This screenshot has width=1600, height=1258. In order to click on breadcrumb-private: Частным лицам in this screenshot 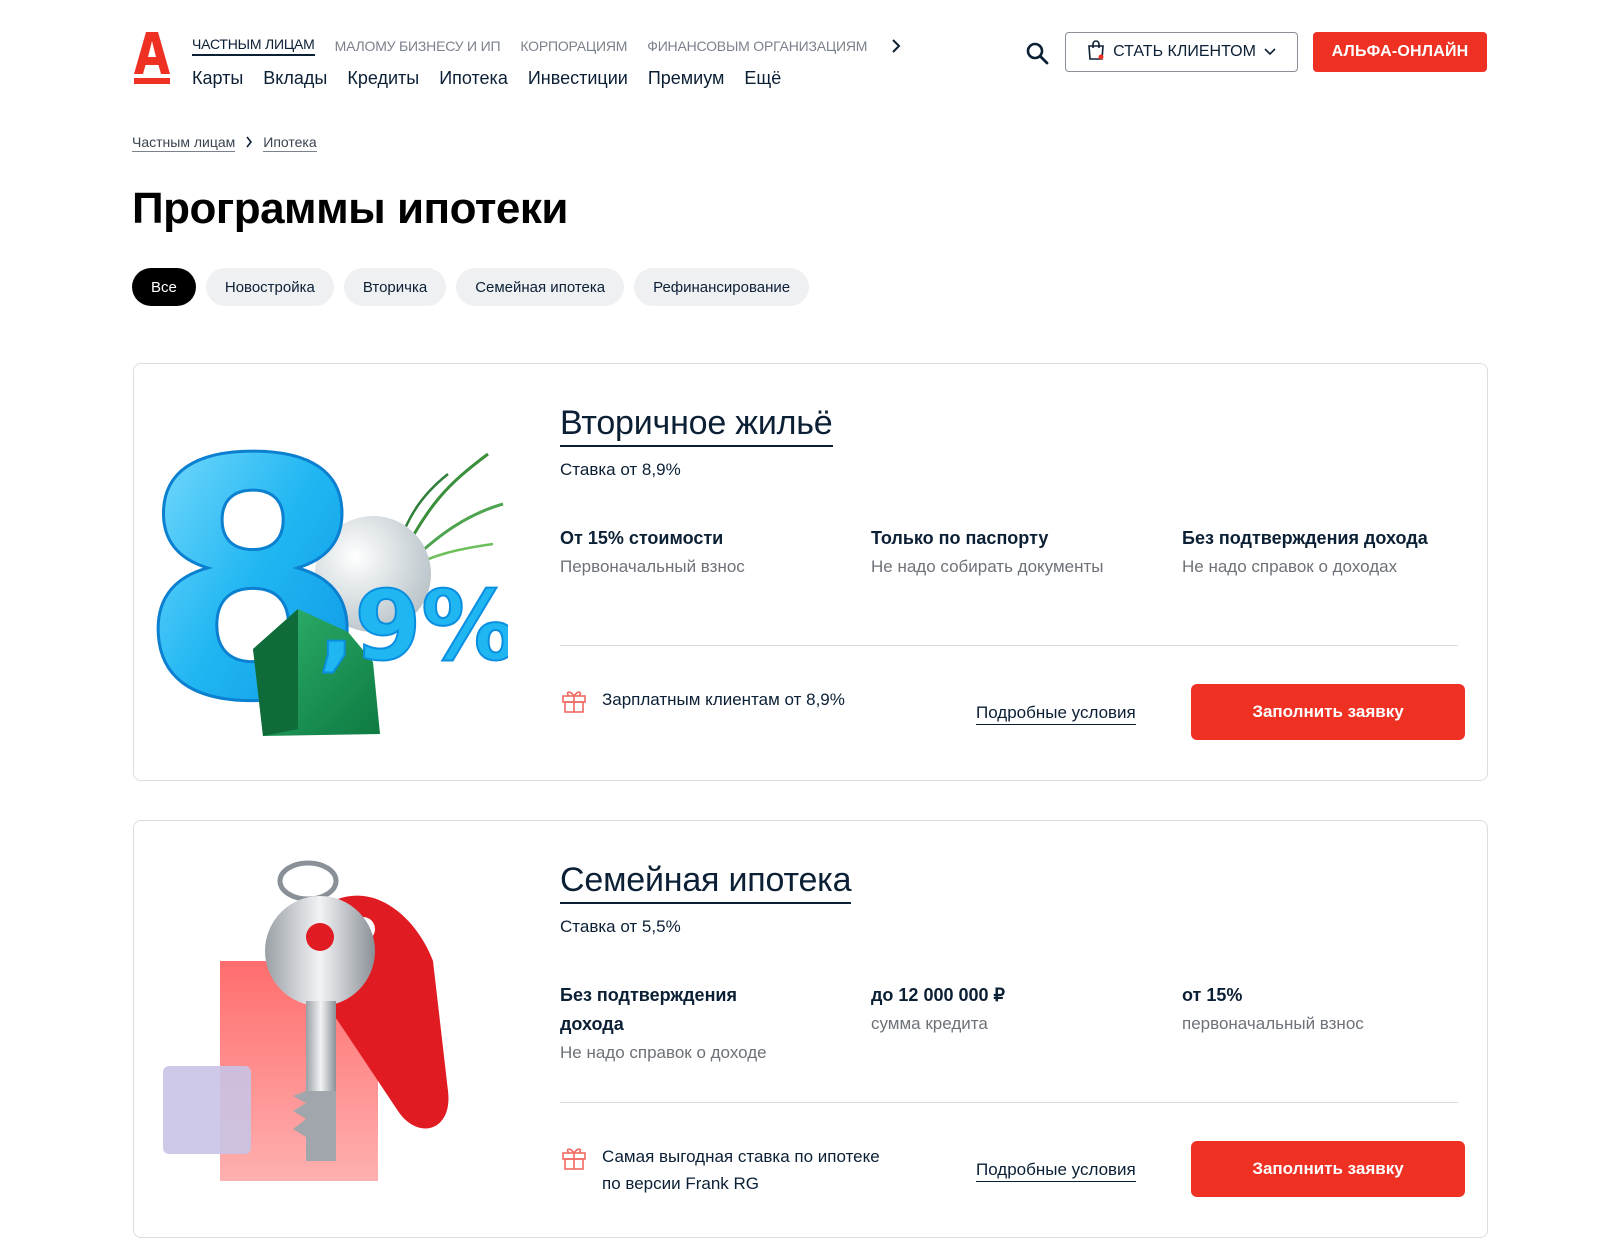, I will do `click(184, 143)`.